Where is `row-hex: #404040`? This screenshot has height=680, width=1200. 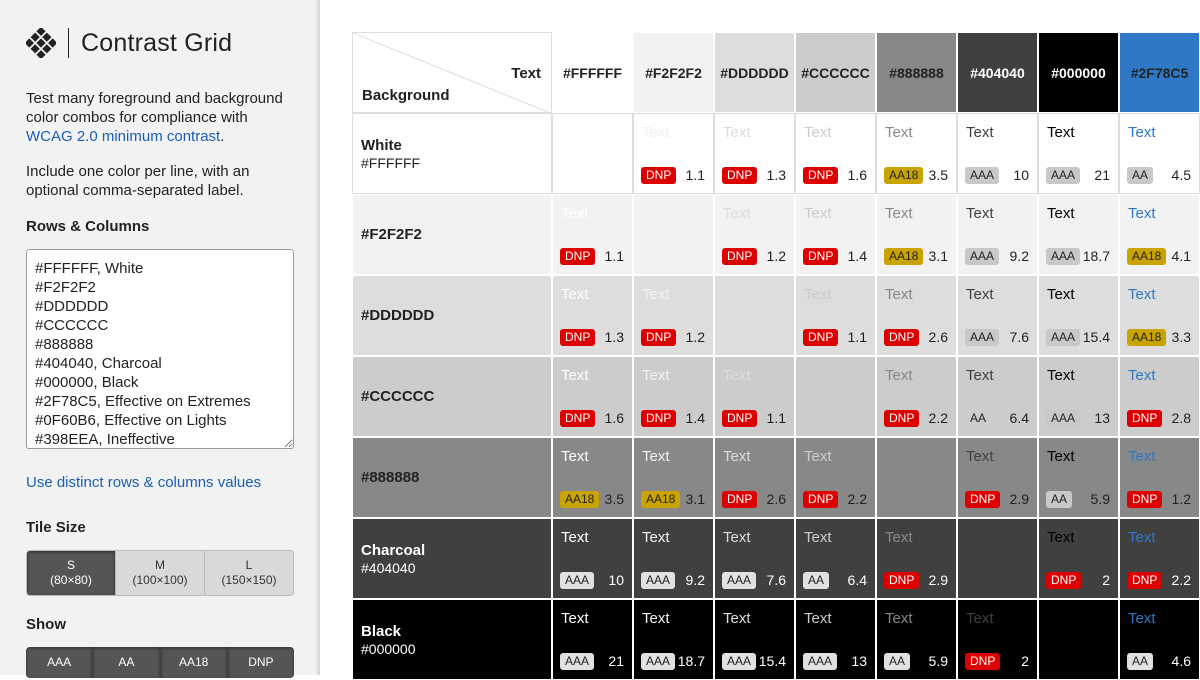 row-hex: #404040 is located at coordinates (388, 567).